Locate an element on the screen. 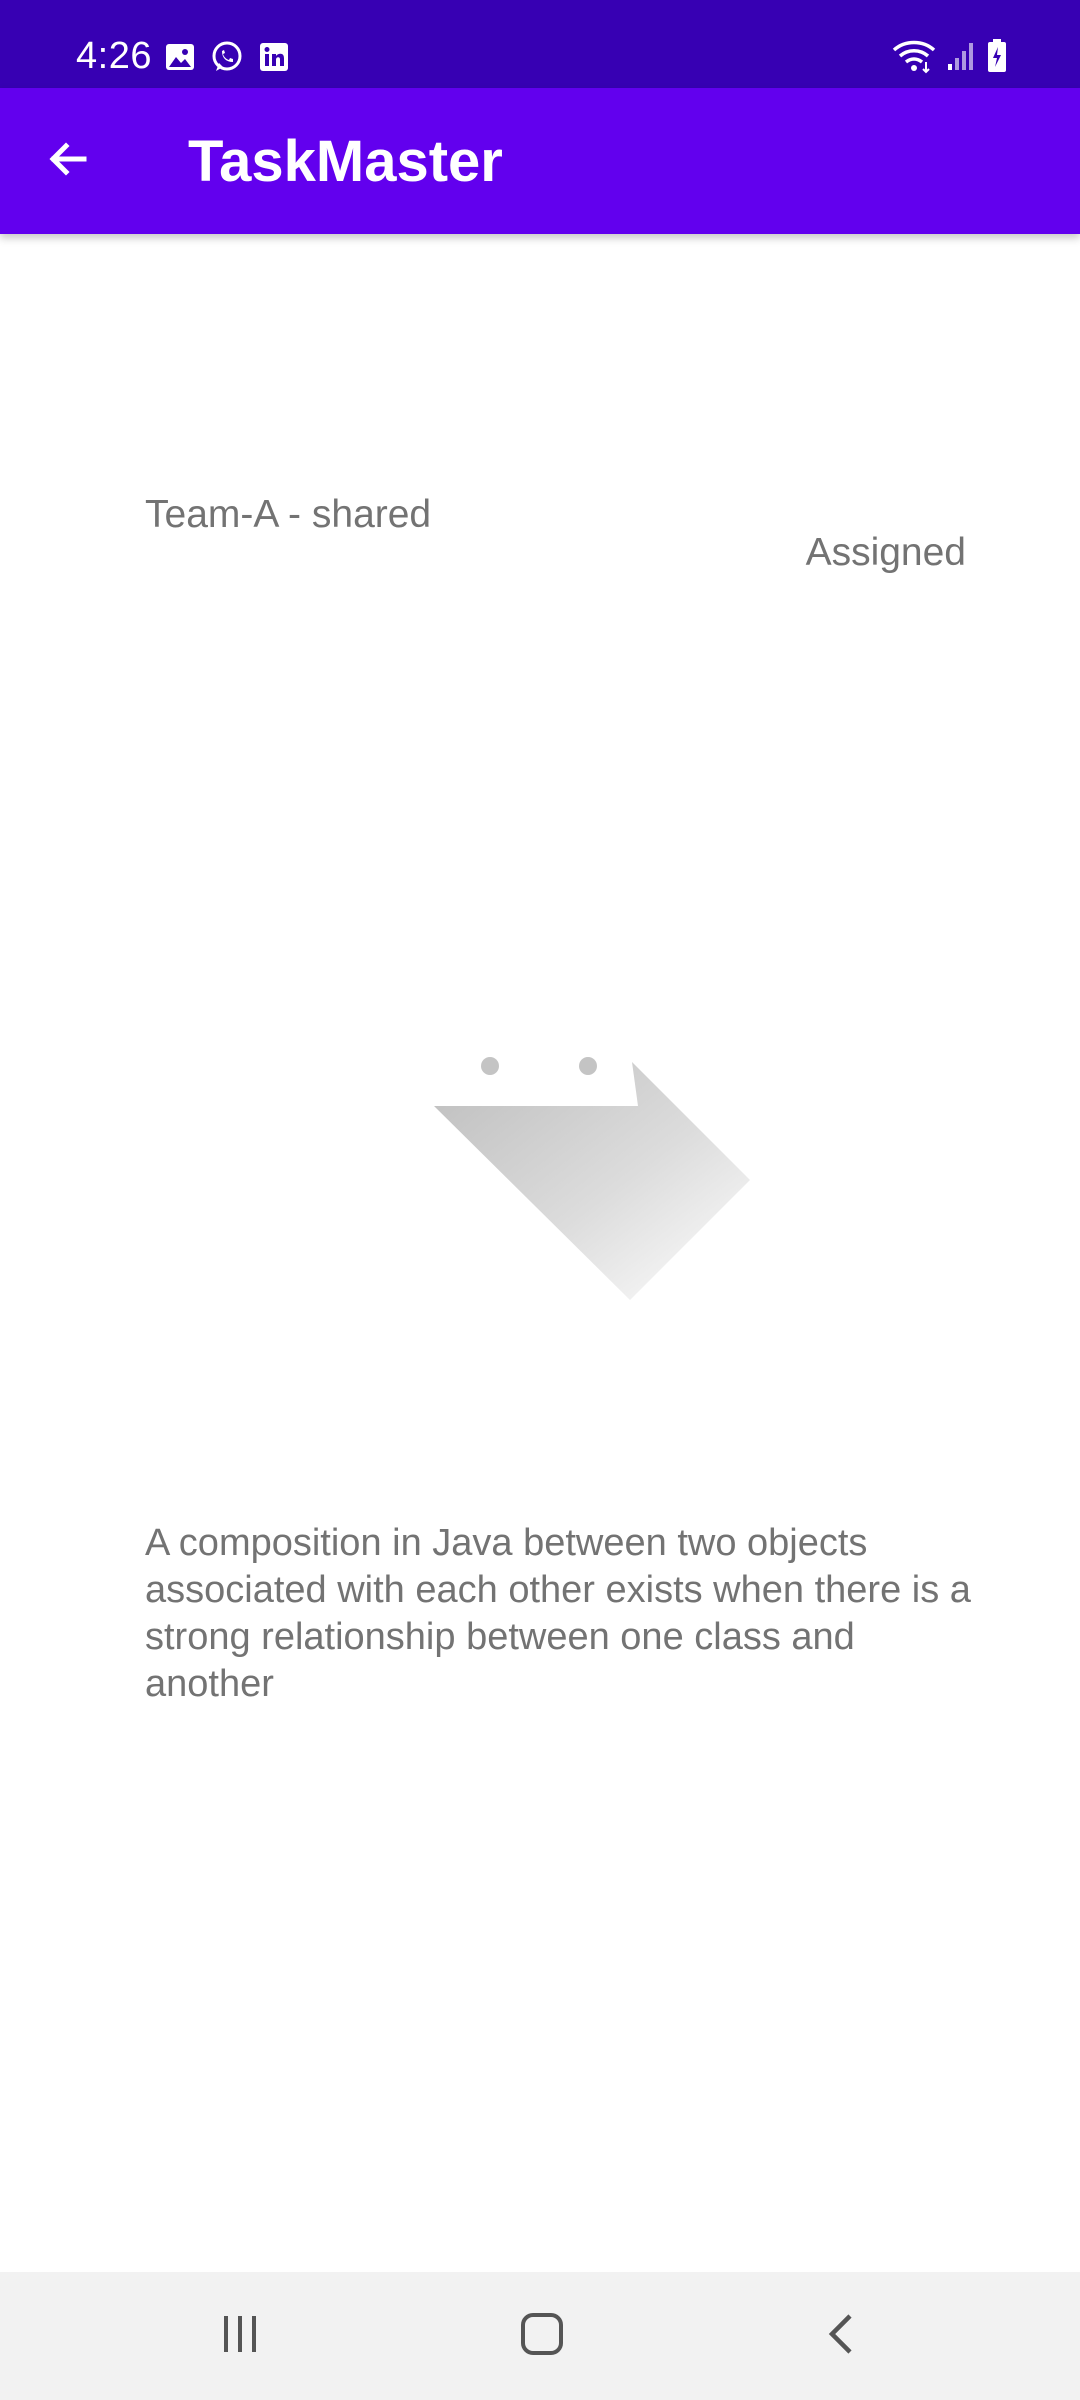 The image size is (1080, 2400). back-icon is located at coordinates (842, 2336).